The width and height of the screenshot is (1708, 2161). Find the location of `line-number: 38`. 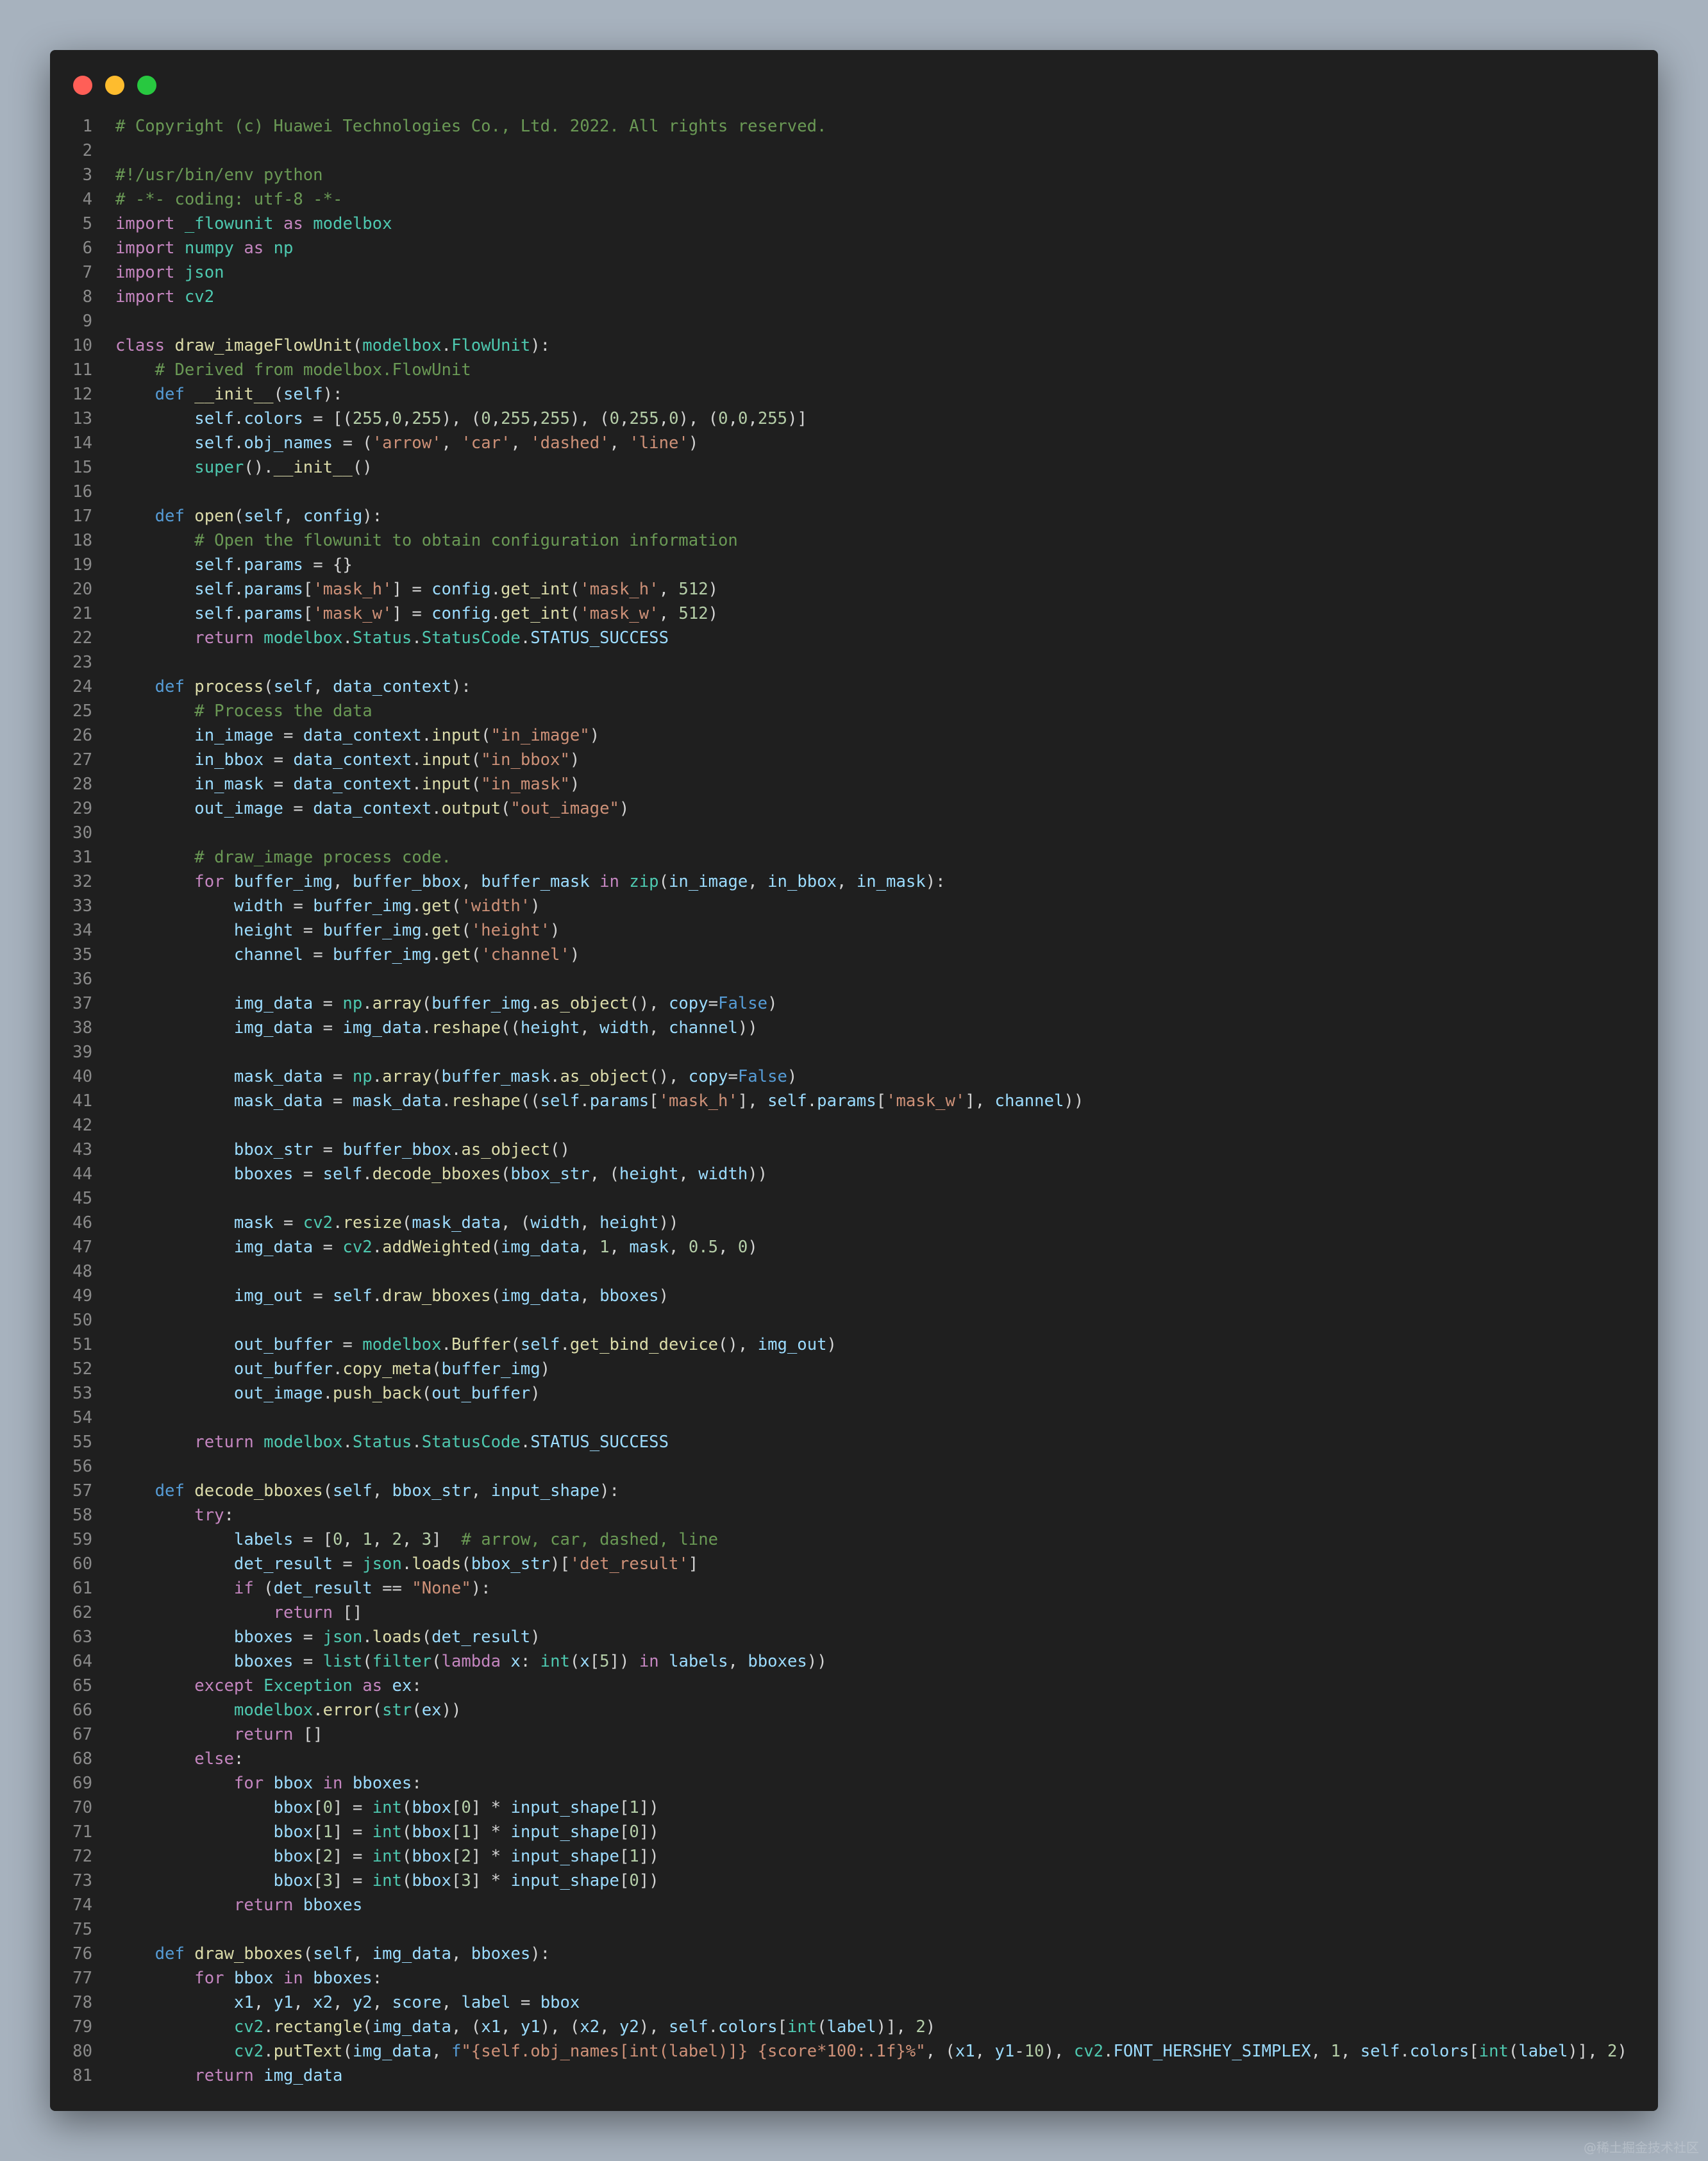

line-number: 38 is located at coordinates (82, 1028).